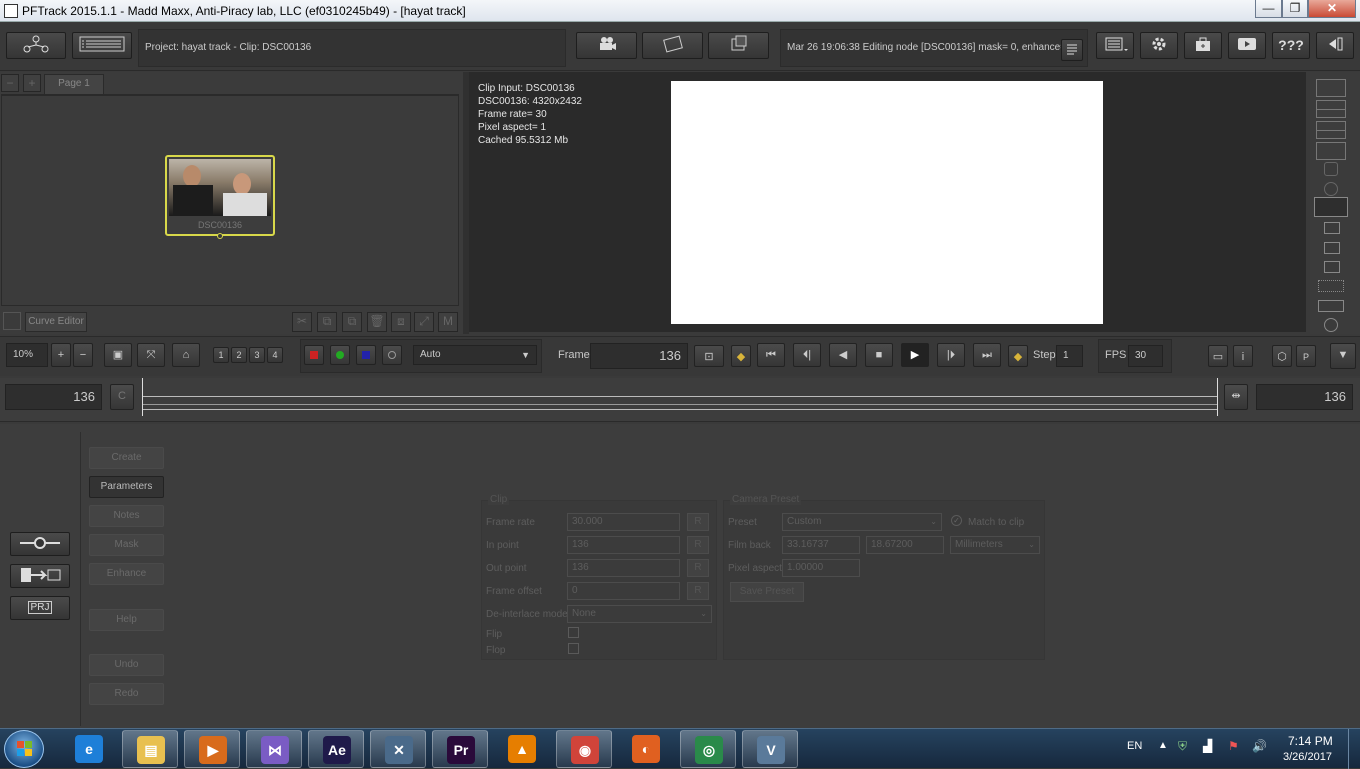 This screenshot has height=769, width=1360. Describe the element at coordinates (1307, 757) in the screenshot. I see `clock-date: 3/26/2017` at that location.